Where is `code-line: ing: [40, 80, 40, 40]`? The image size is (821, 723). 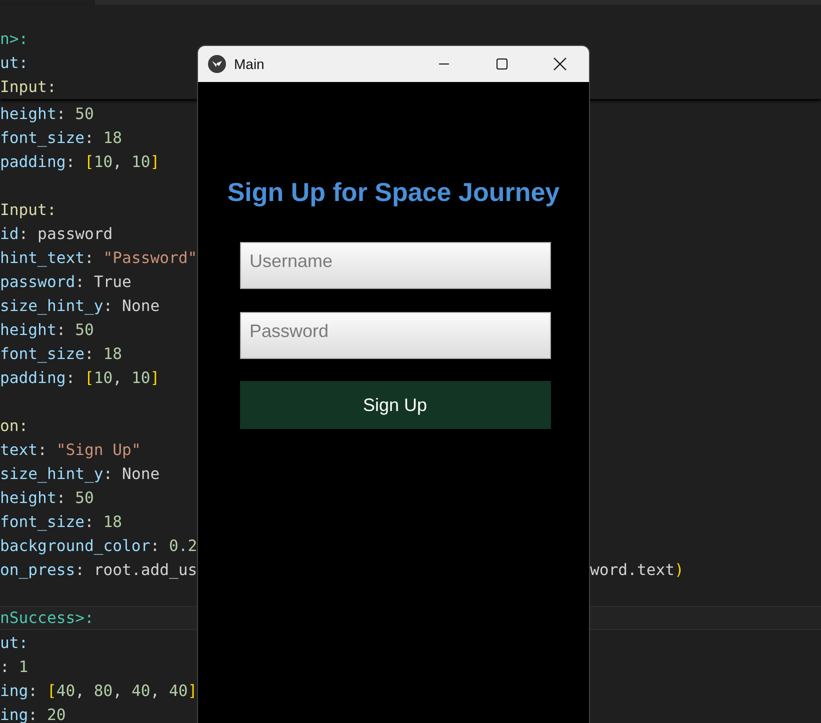 code-line: ing: [40, 80, 40, 40] is located at coordinates (99, 691).